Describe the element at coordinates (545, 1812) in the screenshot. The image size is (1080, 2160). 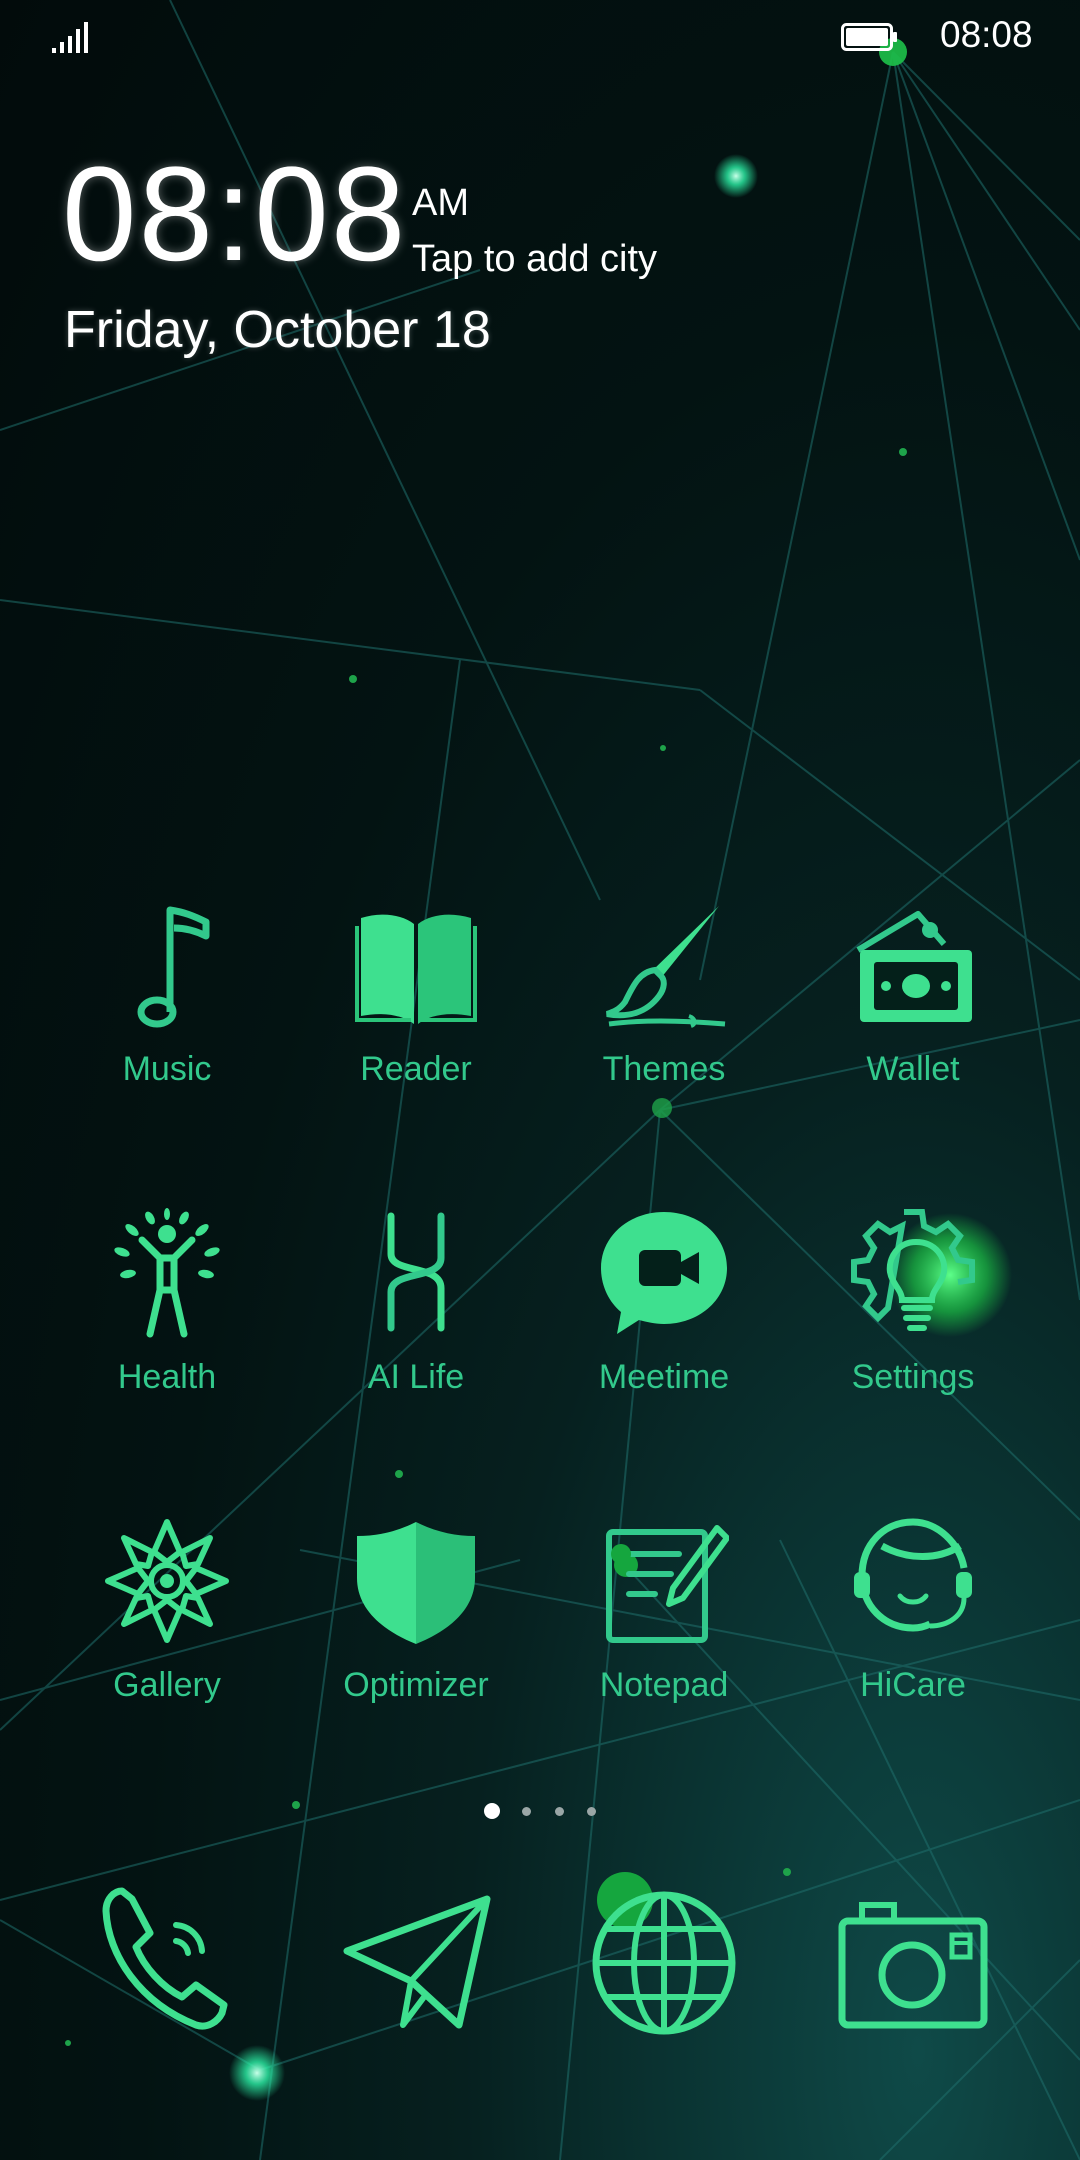
I see `page-indicator` at that location.